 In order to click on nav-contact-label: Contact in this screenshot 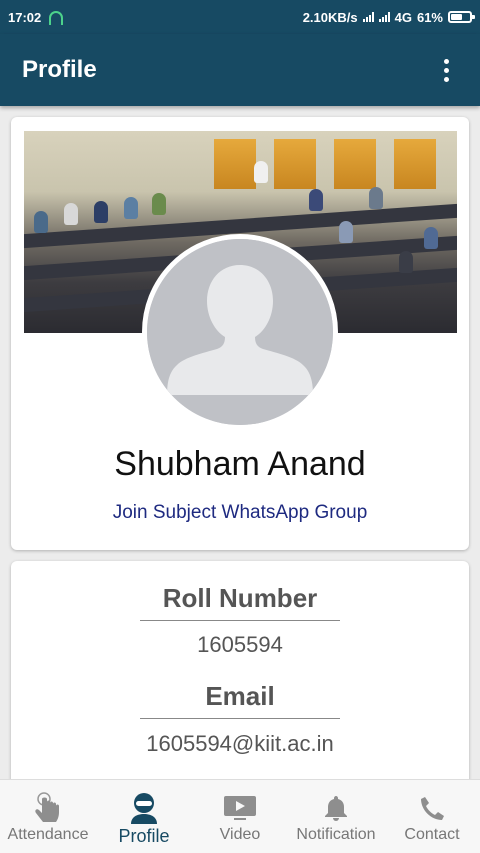, I will do `click(432, 834)`.